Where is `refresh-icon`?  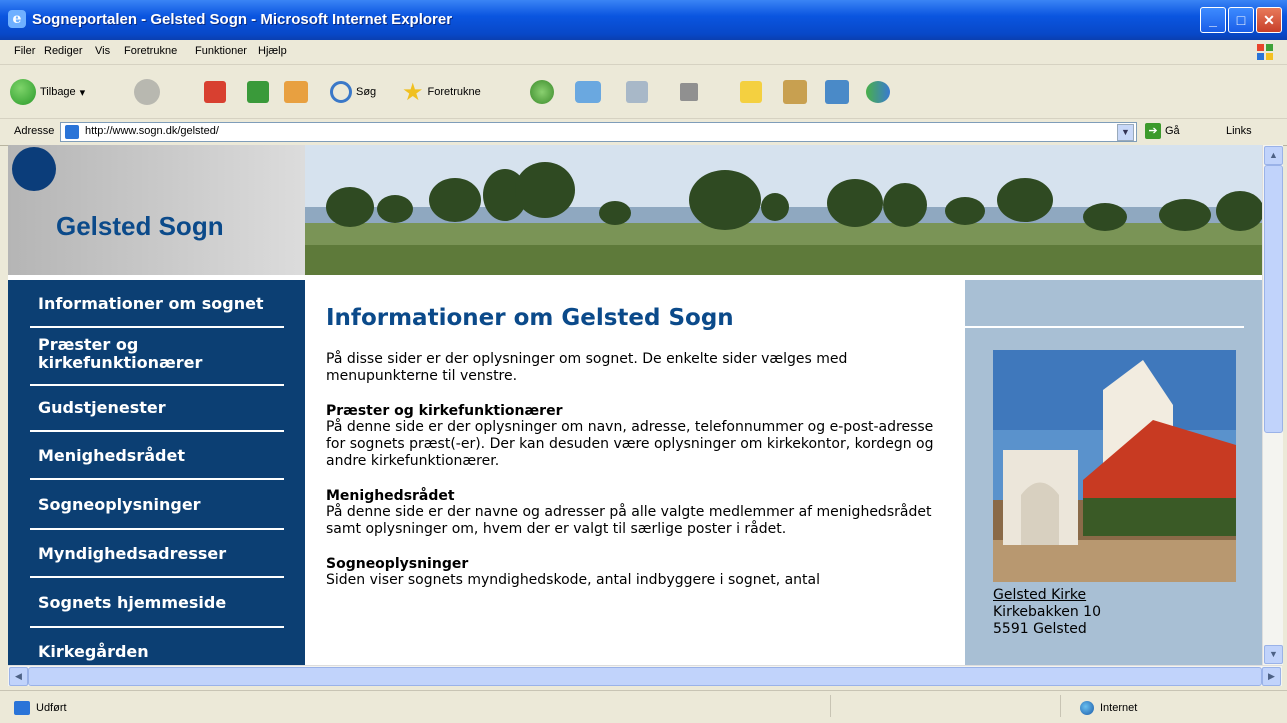
refresh-icon is located at coordinates (258, 92).